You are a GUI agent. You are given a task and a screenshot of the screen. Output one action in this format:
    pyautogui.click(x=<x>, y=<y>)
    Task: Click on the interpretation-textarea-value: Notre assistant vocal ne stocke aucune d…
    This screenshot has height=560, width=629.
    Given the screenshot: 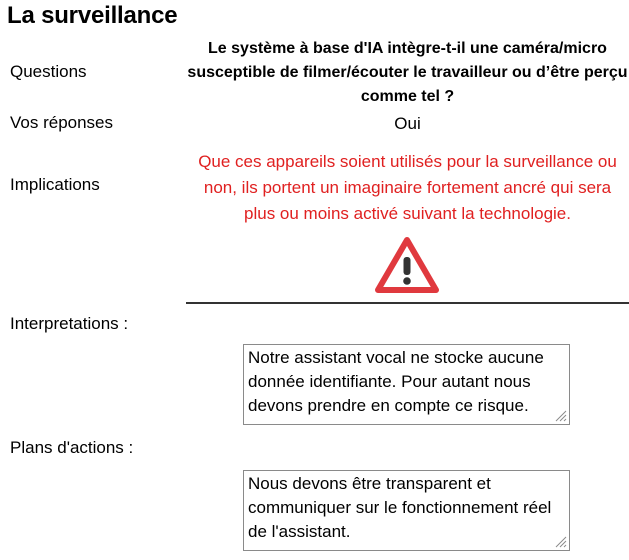 What is the action you would take?
    pyautogui.click(x=396, y=381)
    